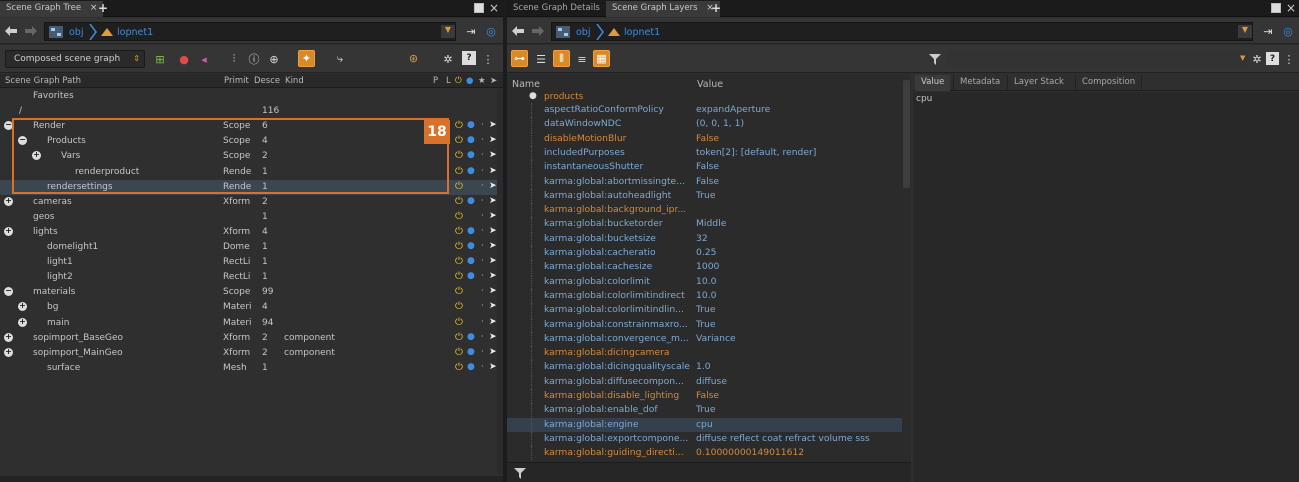  What do you see at coordinates (710, 84) in the screenshot?
I see `col-value: Value` at bounding box center [710, 84].